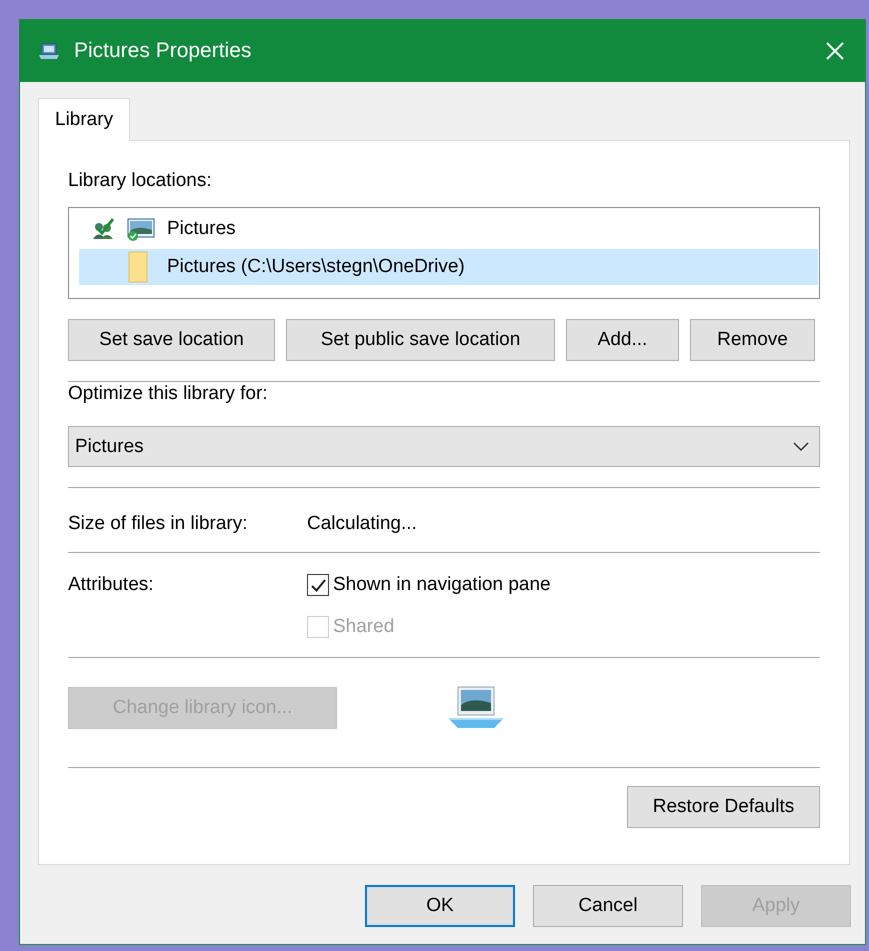 This screenshot has height=951, width=869. I want to click on chevron-down-icon, so click(801, 447).